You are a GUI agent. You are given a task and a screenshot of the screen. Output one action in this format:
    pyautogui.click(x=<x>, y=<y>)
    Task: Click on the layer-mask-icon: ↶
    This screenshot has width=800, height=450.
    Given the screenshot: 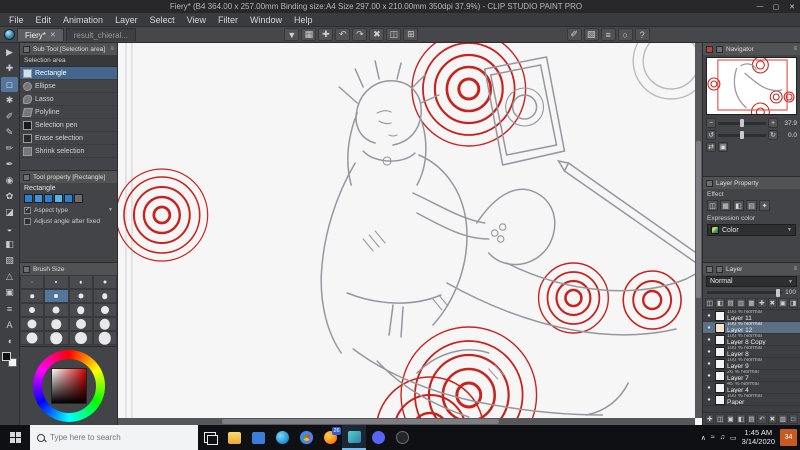 What is the action you would take?
    pyautogui.click(x=762, y=419)
    